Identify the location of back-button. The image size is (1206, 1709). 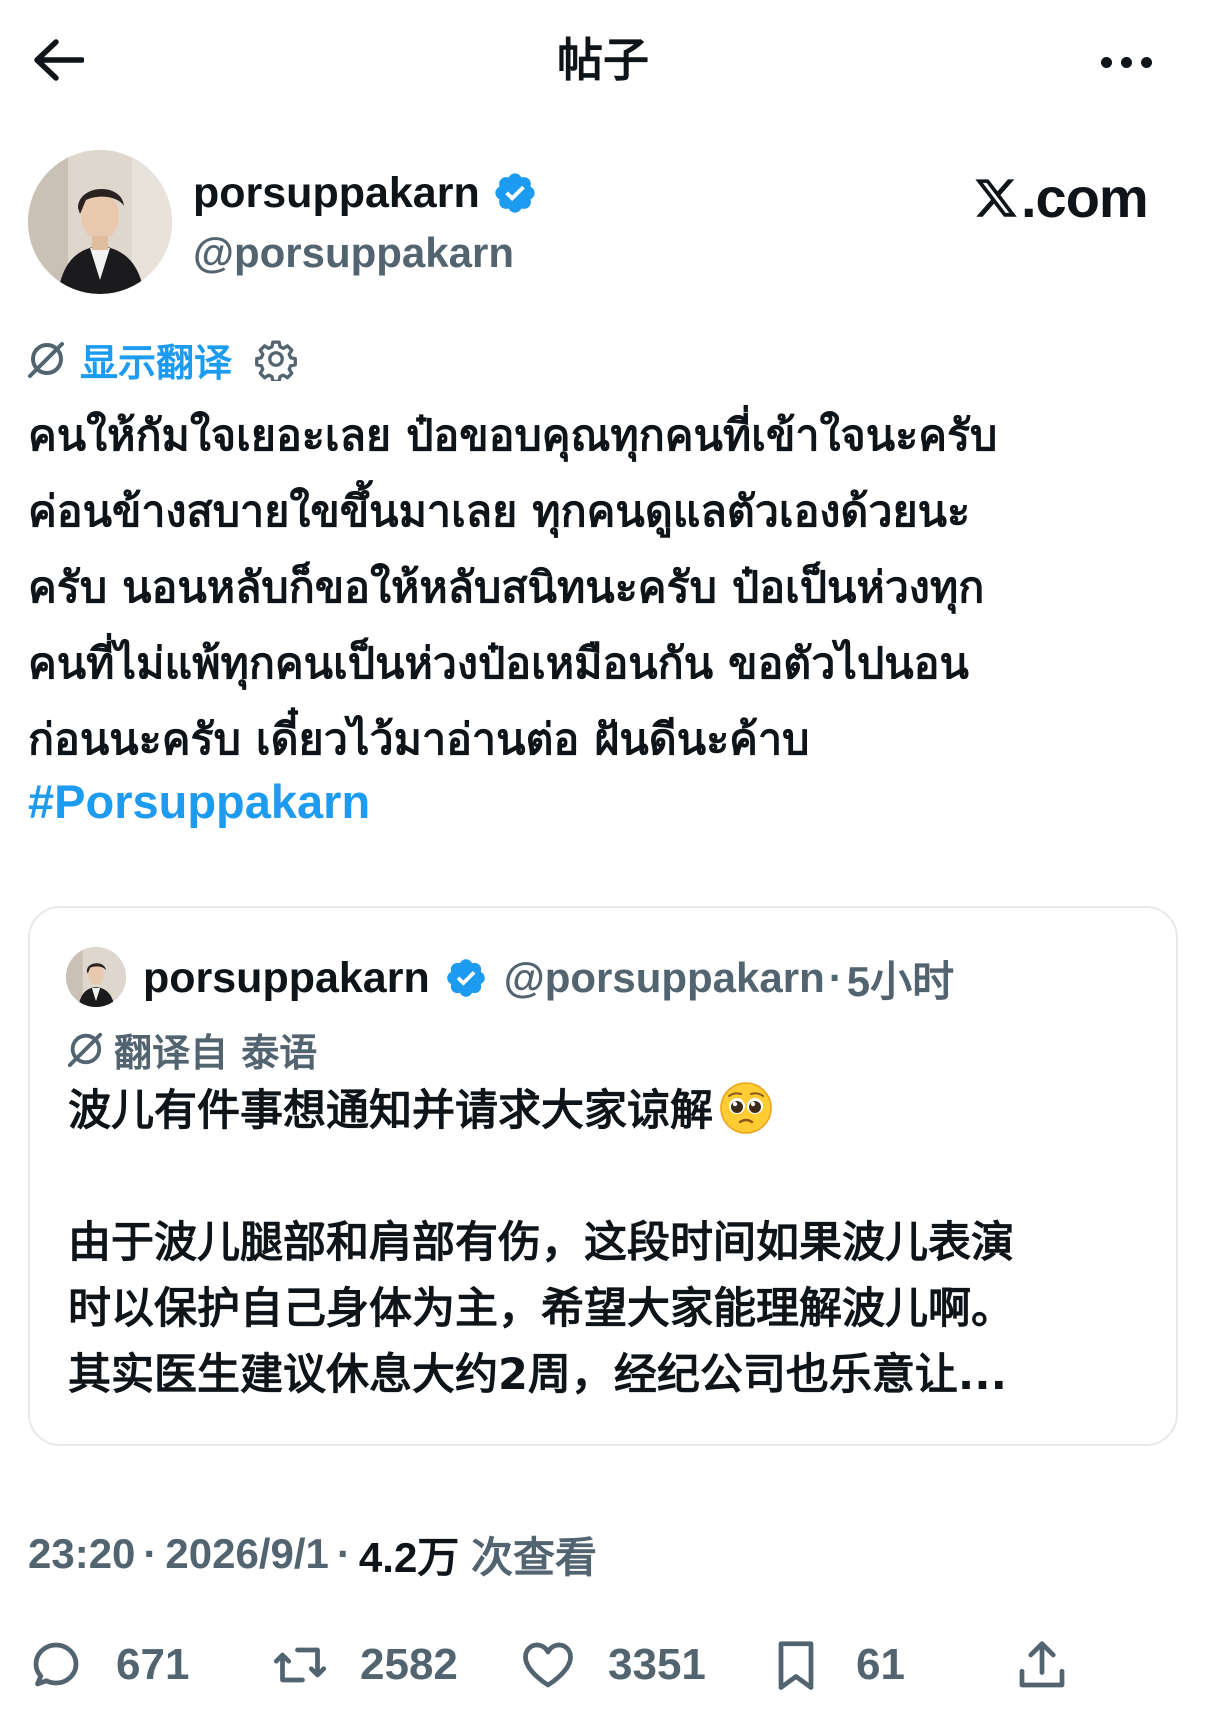
(58, 60).